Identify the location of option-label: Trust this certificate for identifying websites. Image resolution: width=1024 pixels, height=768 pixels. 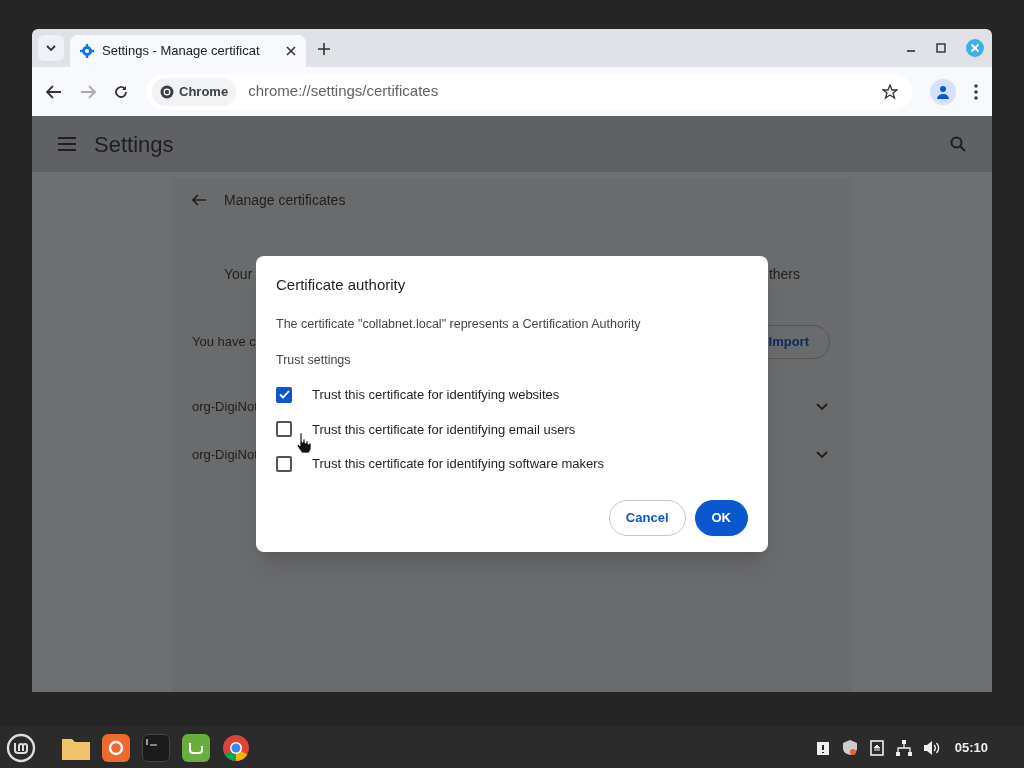
(436, 395).